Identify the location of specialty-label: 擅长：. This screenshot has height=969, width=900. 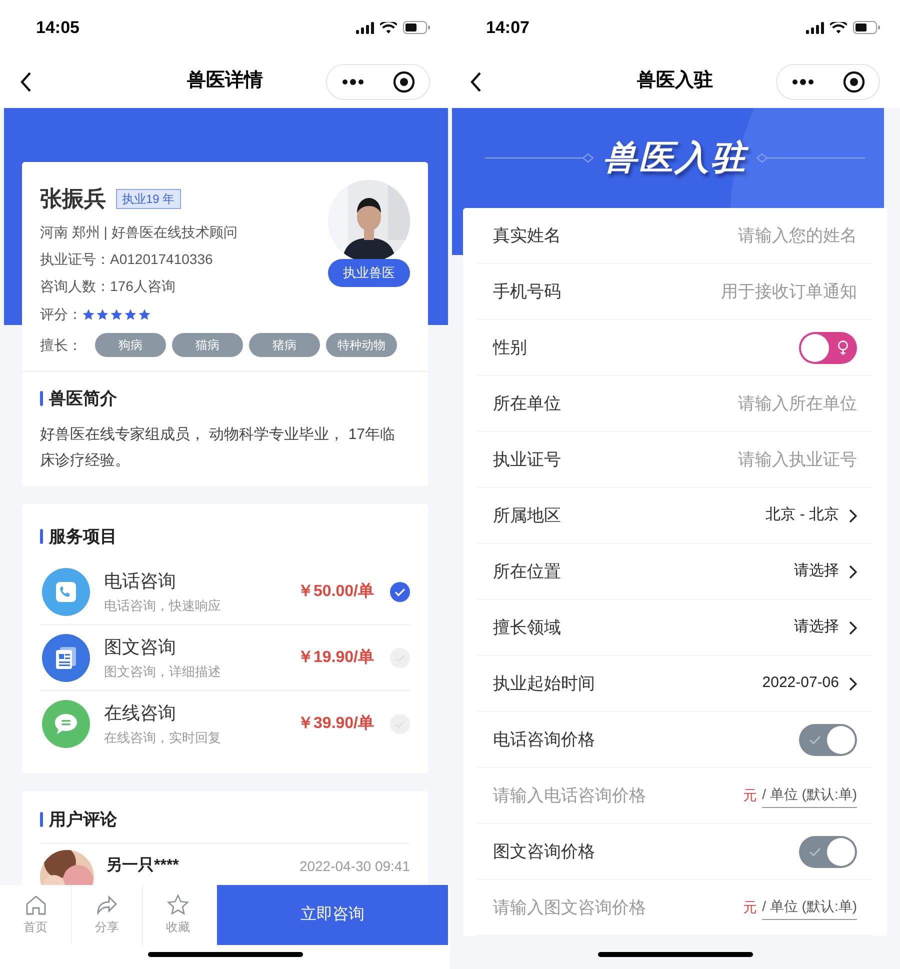
(61, 345).